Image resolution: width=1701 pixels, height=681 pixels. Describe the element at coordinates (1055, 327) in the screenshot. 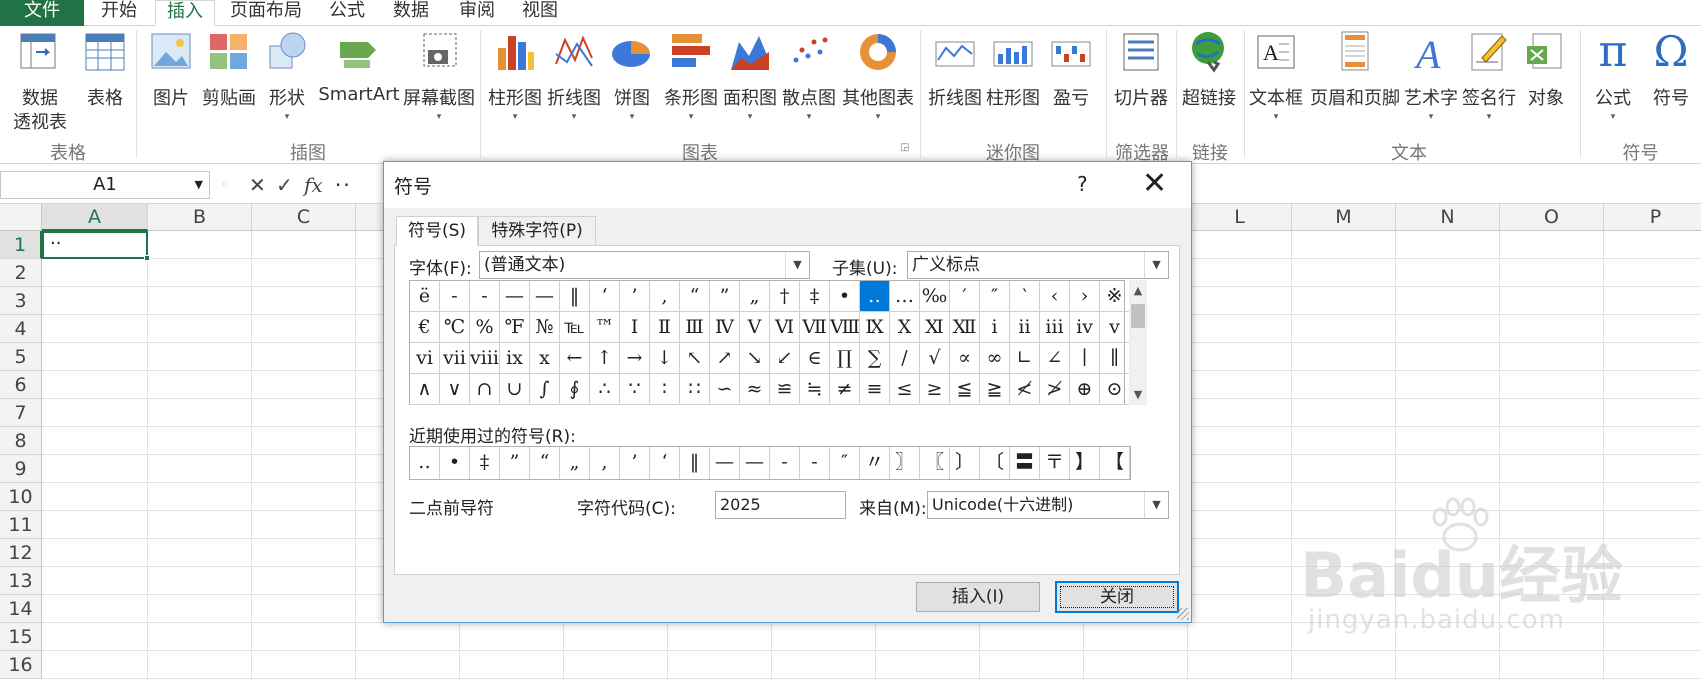

I see `symbol-cell: ⅲ` at that location.